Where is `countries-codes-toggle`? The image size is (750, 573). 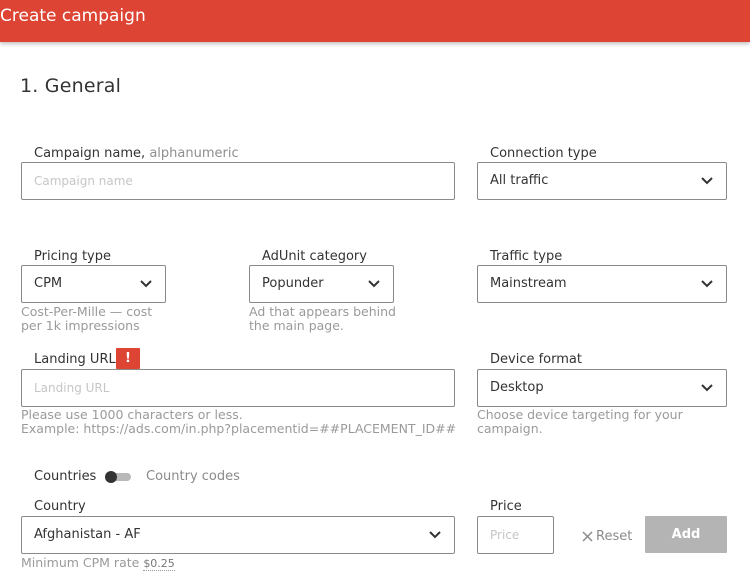
countries-codes-toggle is located at coordinates (118, 477).